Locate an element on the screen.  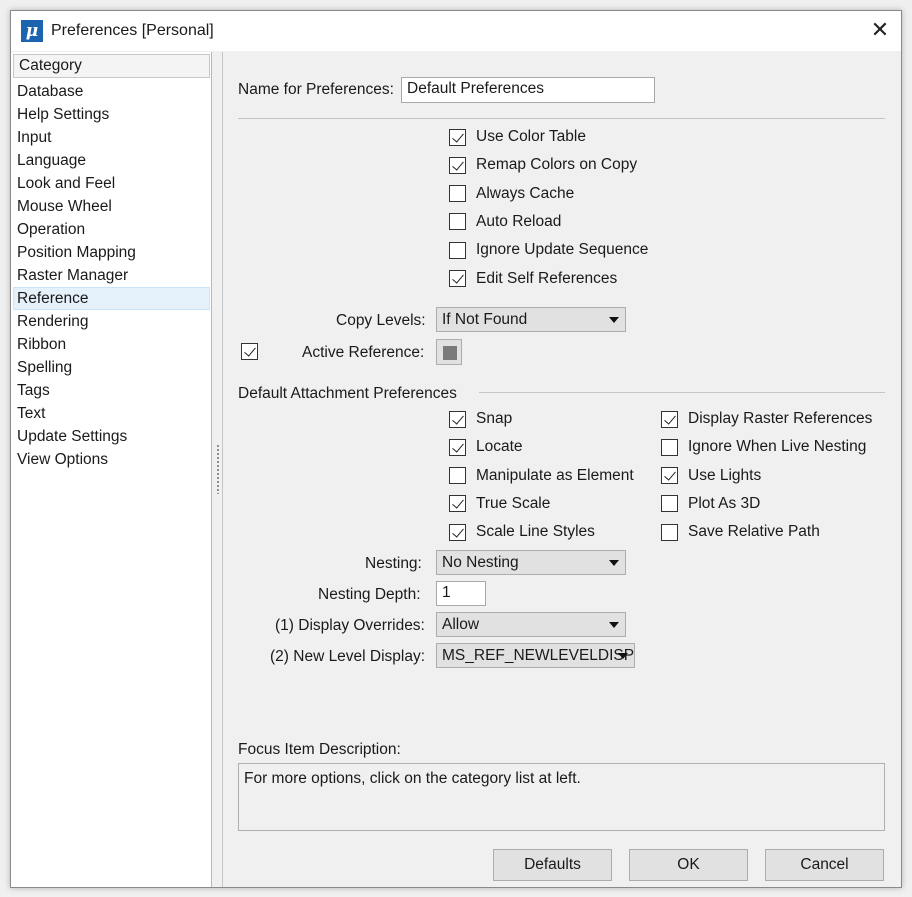
checkbox-label: Ignore When Live Nesting is located at coordinates (777, 447).